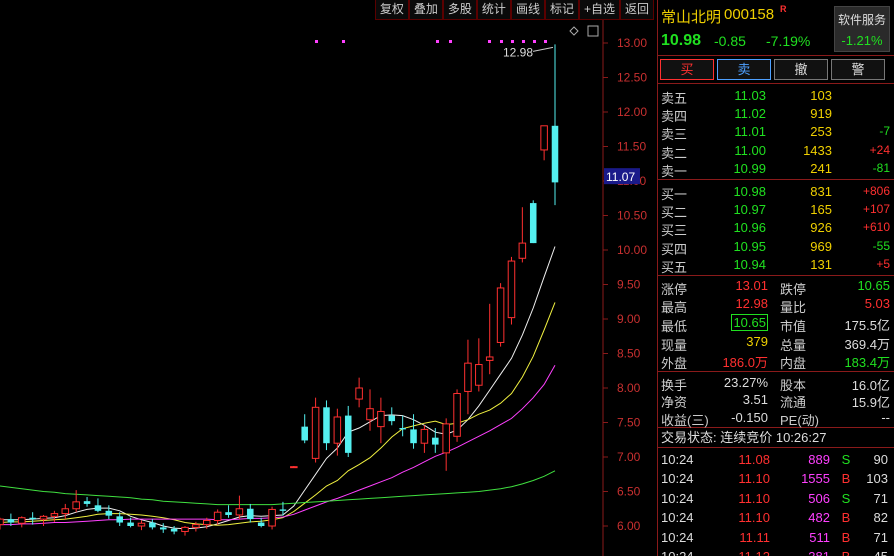  What do you see at coordinates (593, 31) in the screenshot?
I see `window-box-icon` at bounding box center [593, 31].